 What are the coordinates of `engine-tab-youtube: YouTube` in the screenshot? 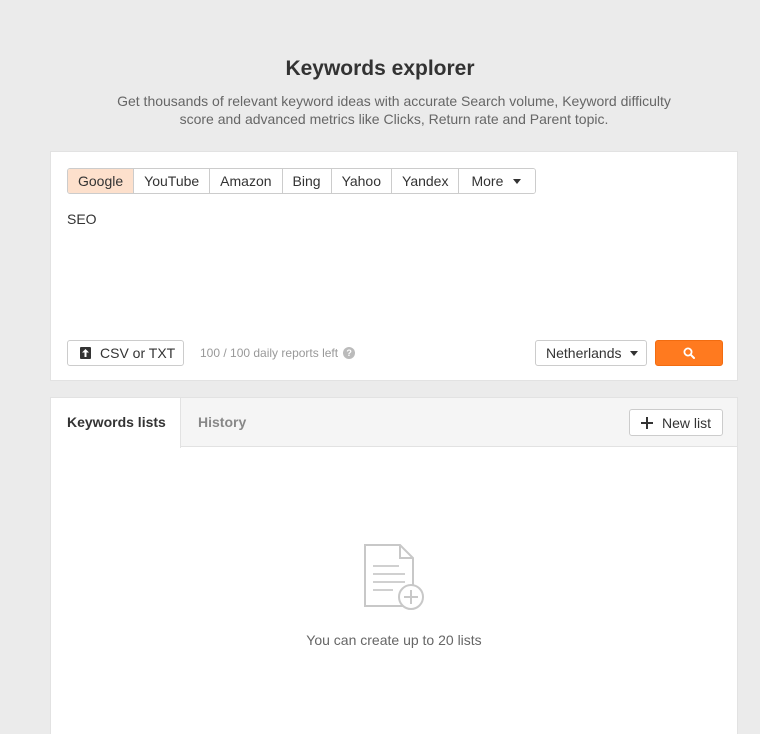 It's located at (172, 181).